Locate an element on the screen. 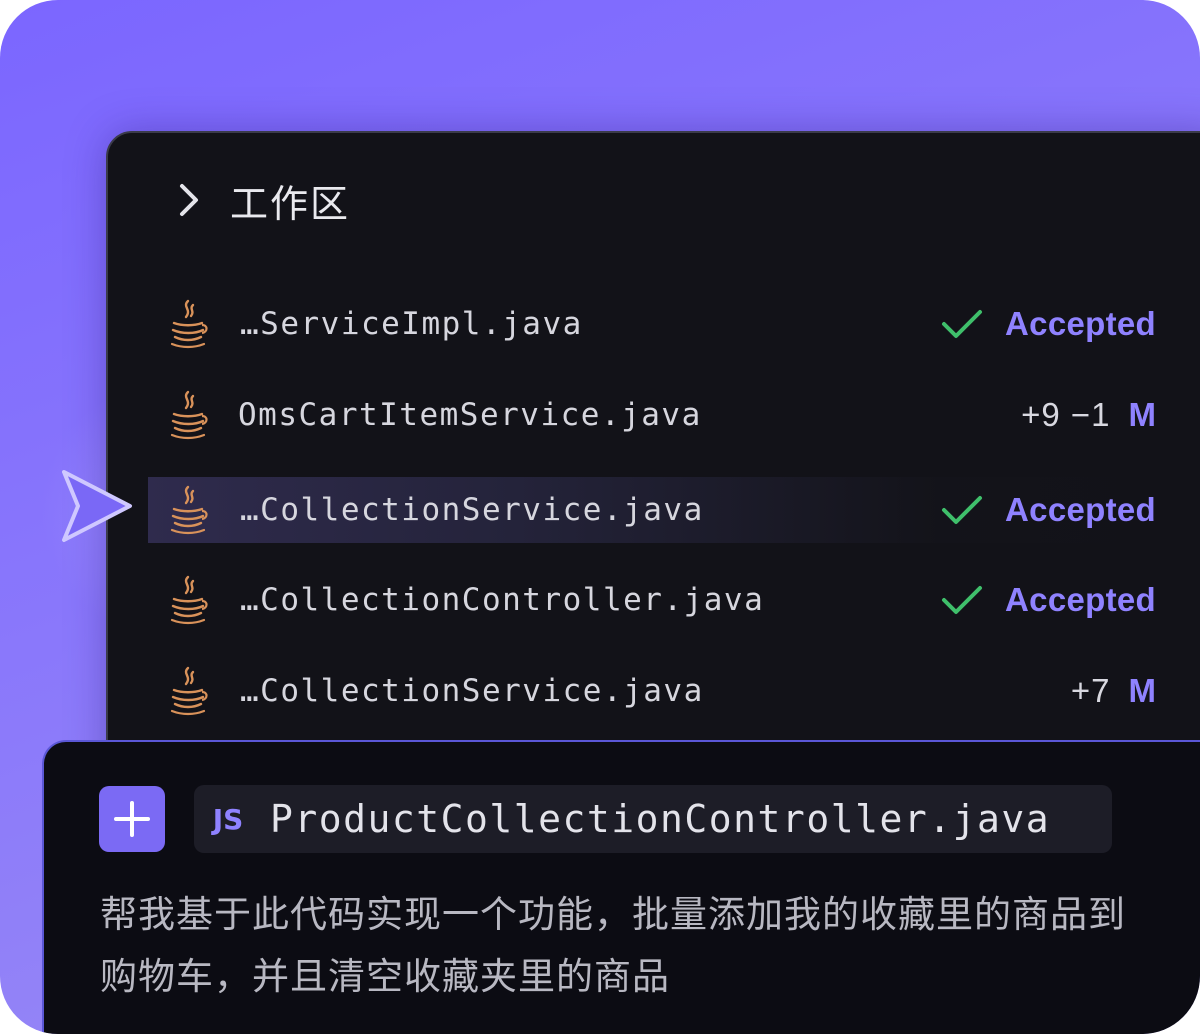  file-row: …CollectionService.java +7 M is located at coordinates (674, 691).